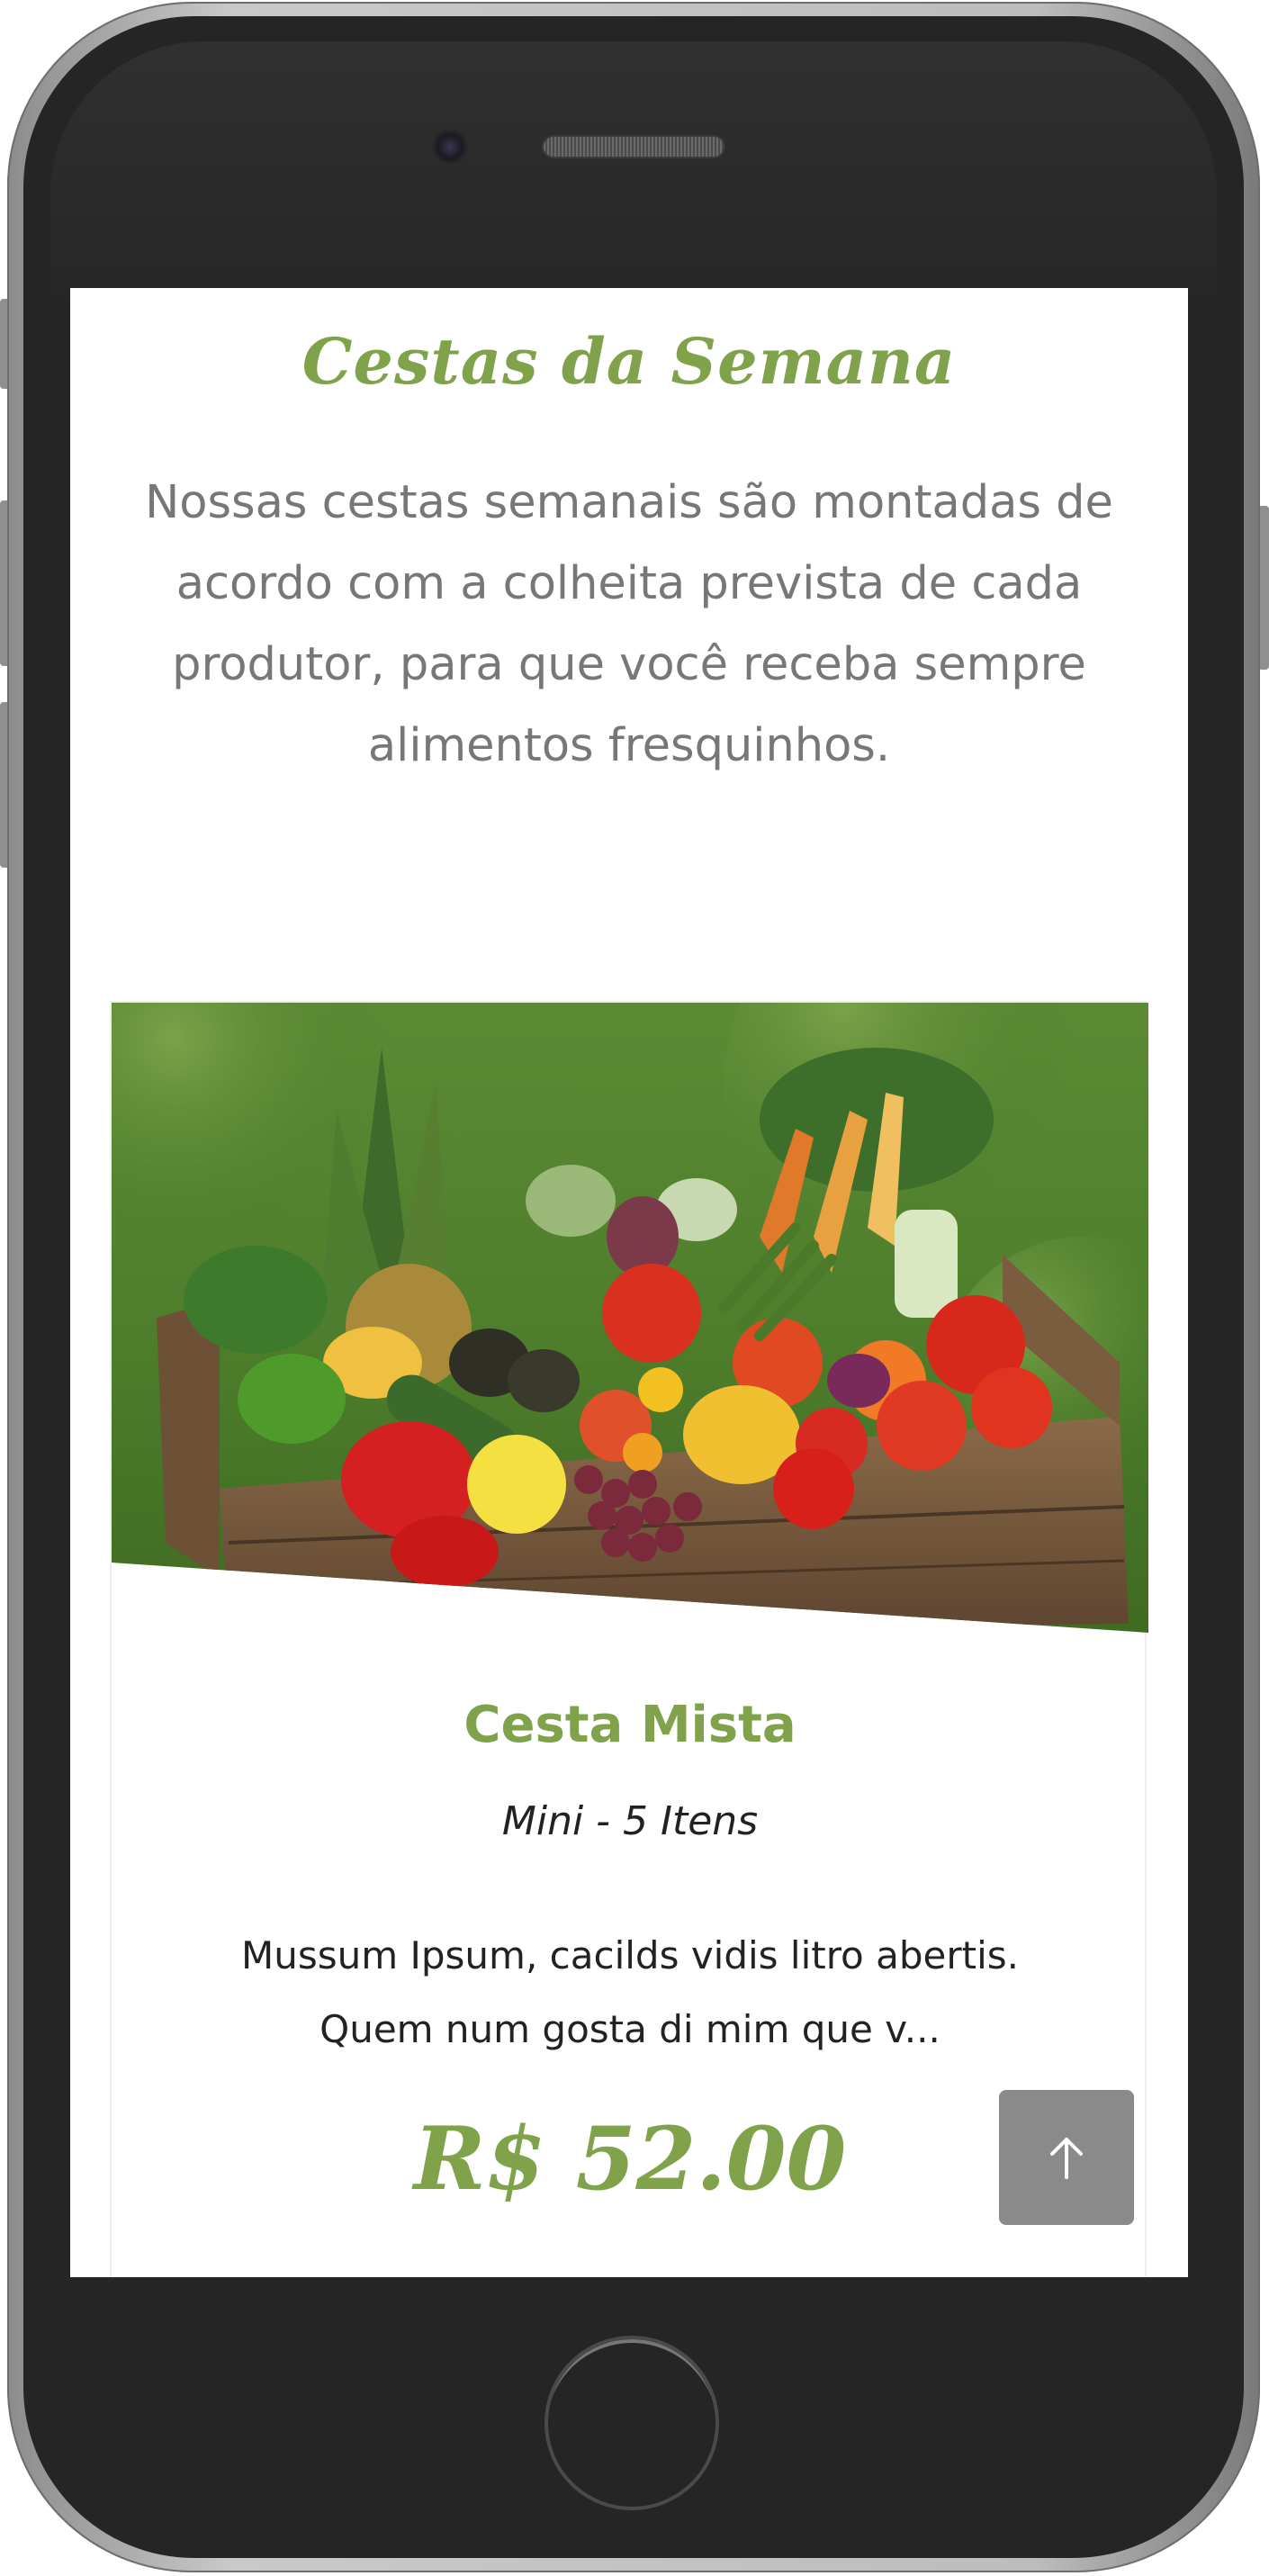 Image resolution: width=1269 pixels, height=2576 pixels. What do you see at coordinates (630, 1725) in the screenshot?
I see `product-title: Cesta Mista` at bounding box center [630, 1725].